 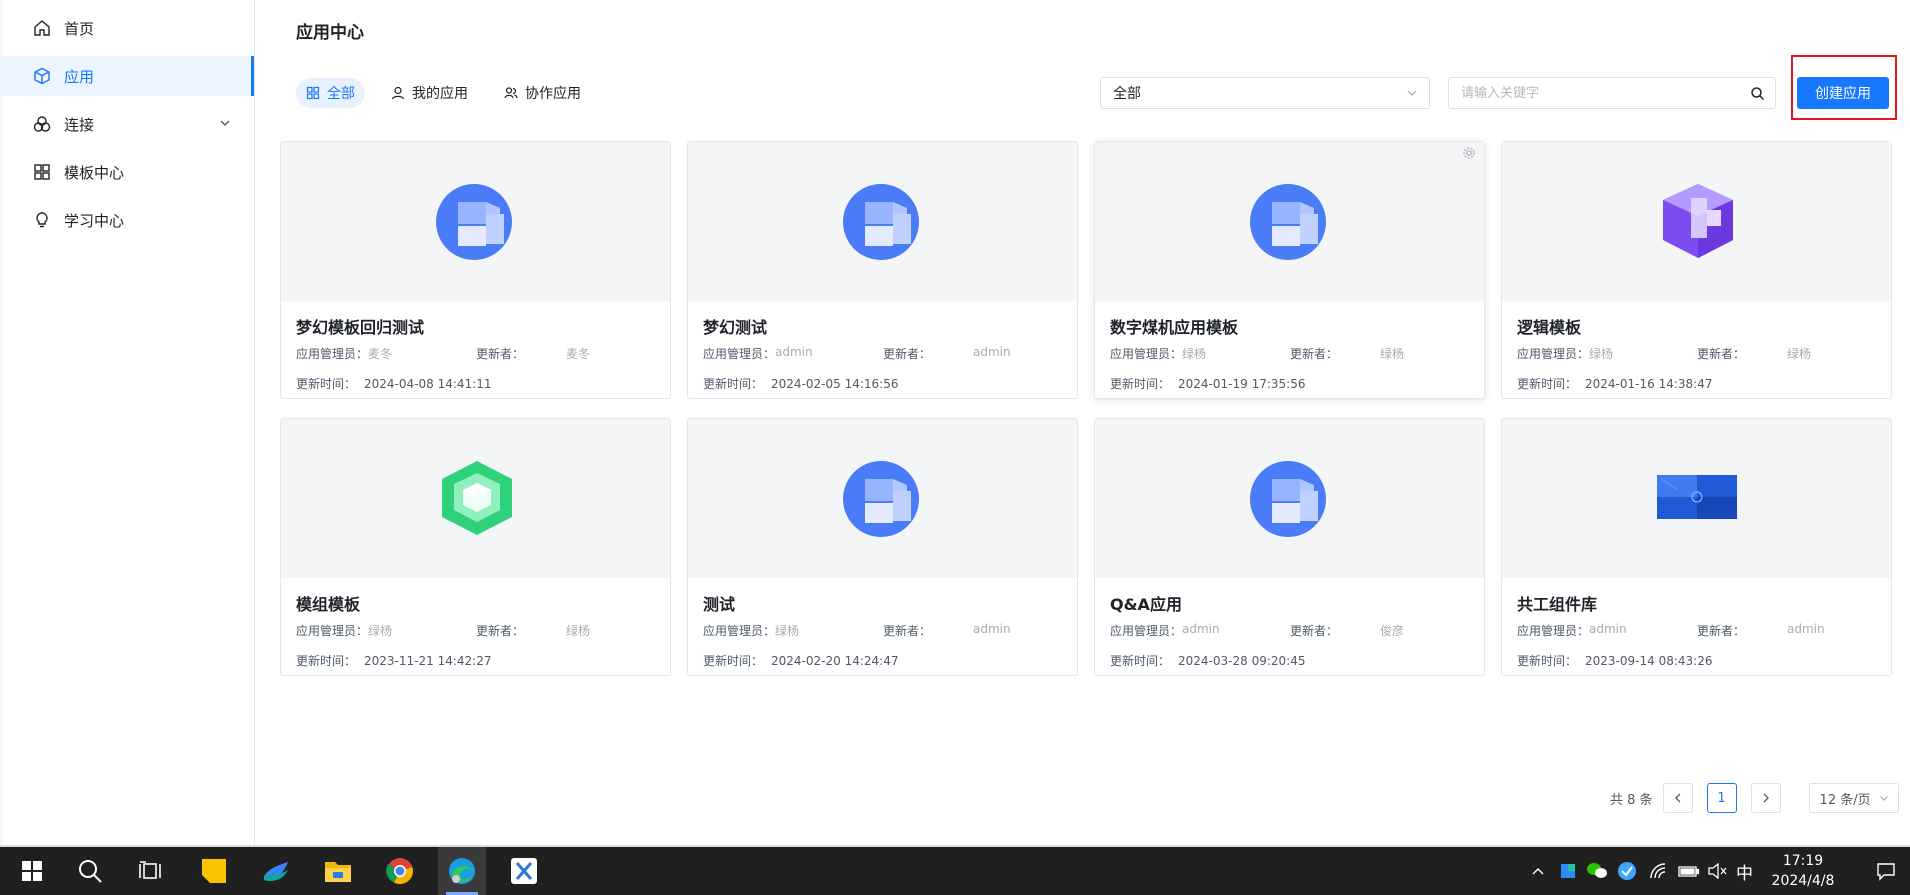 I want to click on sidebar-item-templates: 模板中心, so click(x=127, y=172).